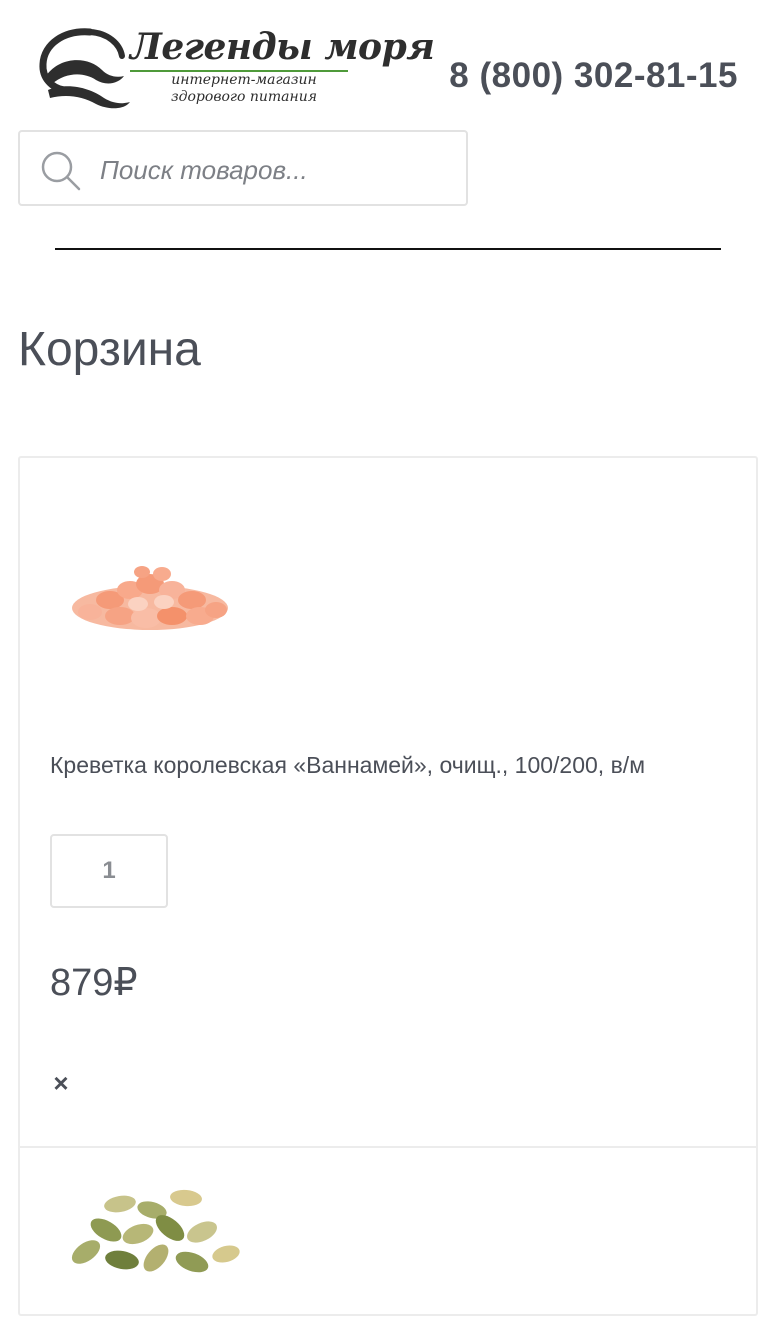 The width and height of the screenshot is (772, 1328). I want to click on search-input, so click(275, 170).